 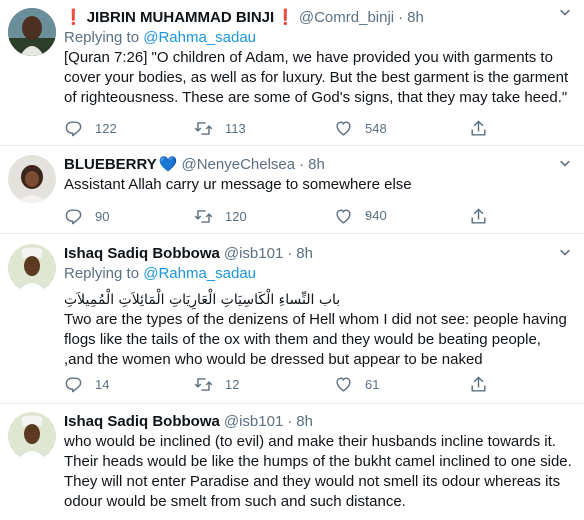 I want to click on reply-count: 122, so click(x=106, y=128).